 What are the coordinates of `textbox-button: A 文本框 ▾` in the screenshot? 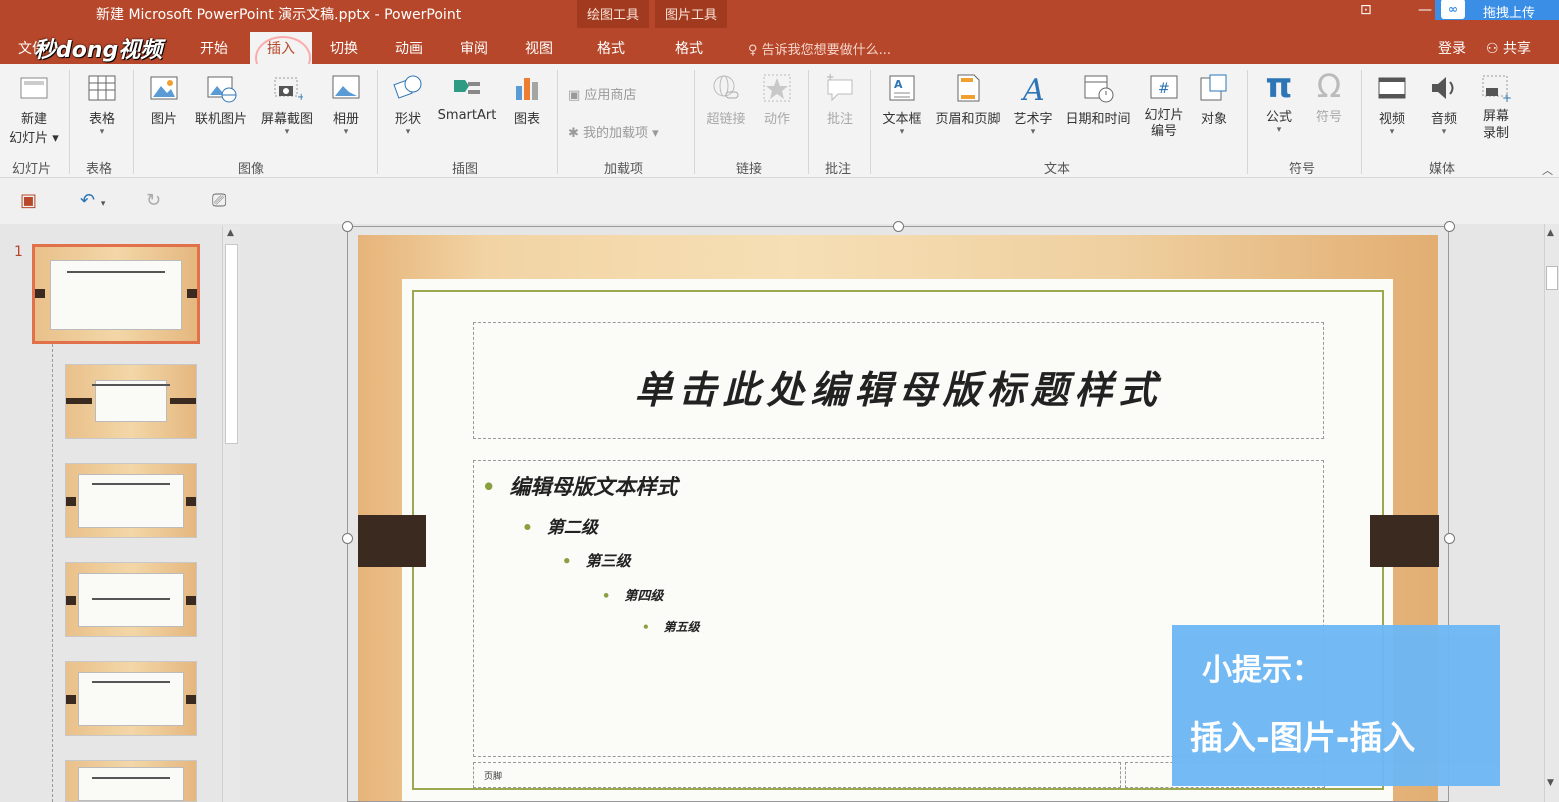 It's located at (902, 104).